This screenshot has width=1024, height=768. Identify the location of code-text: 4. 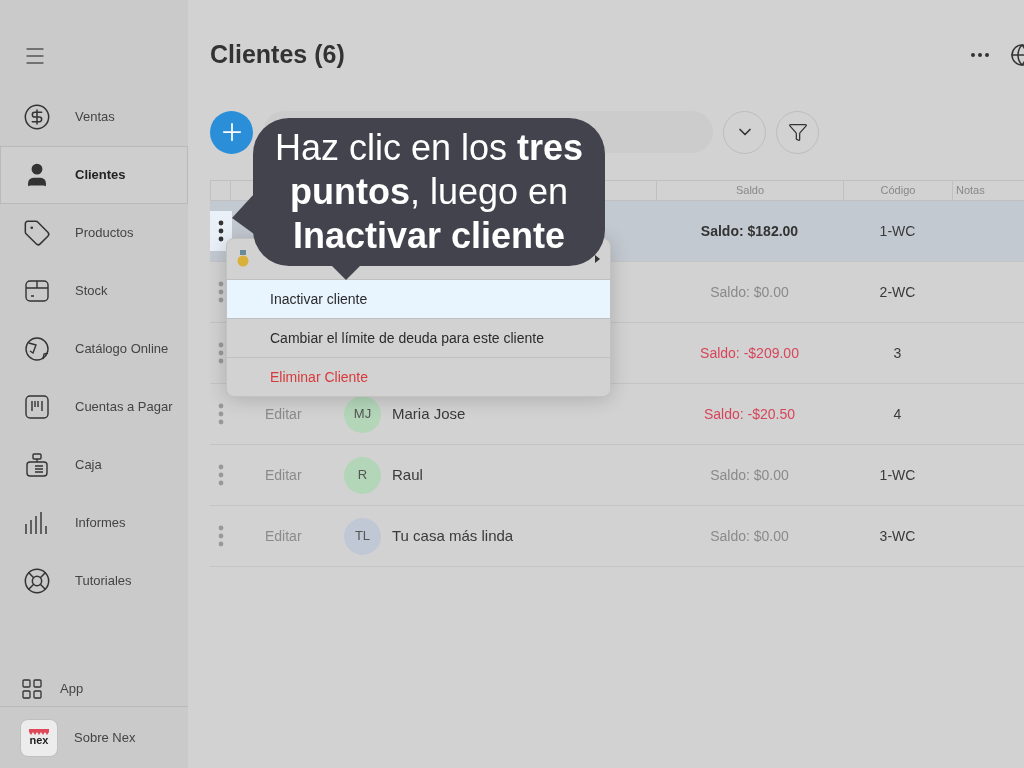
(897, 414).